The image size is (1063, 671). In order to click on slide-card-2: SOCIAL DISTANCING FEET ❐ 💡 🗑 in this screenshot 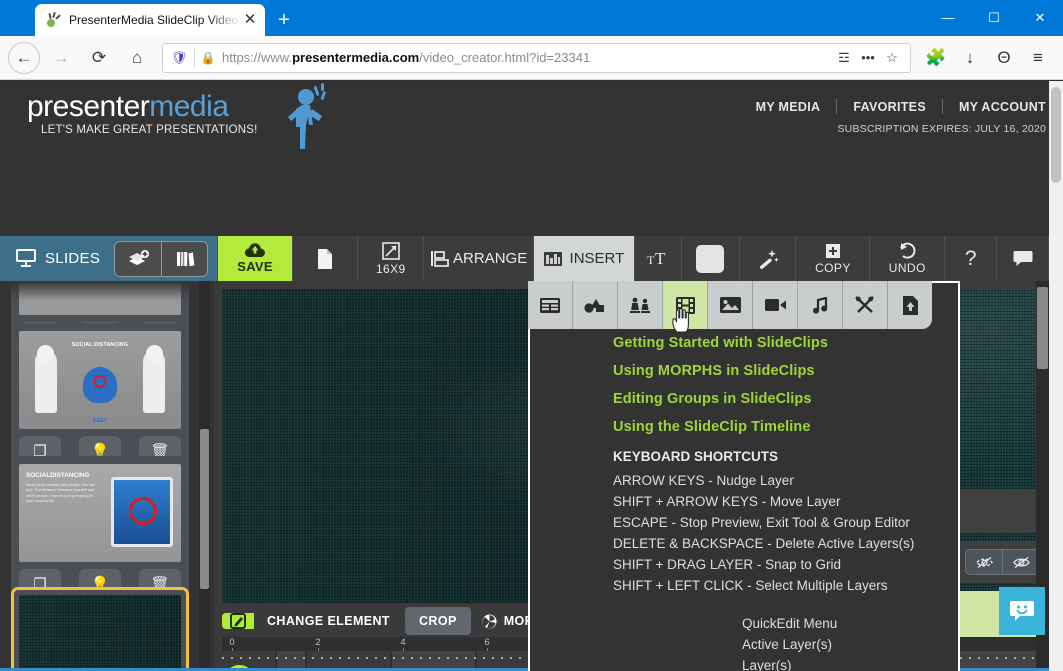, I will do `click(100, 398)`.